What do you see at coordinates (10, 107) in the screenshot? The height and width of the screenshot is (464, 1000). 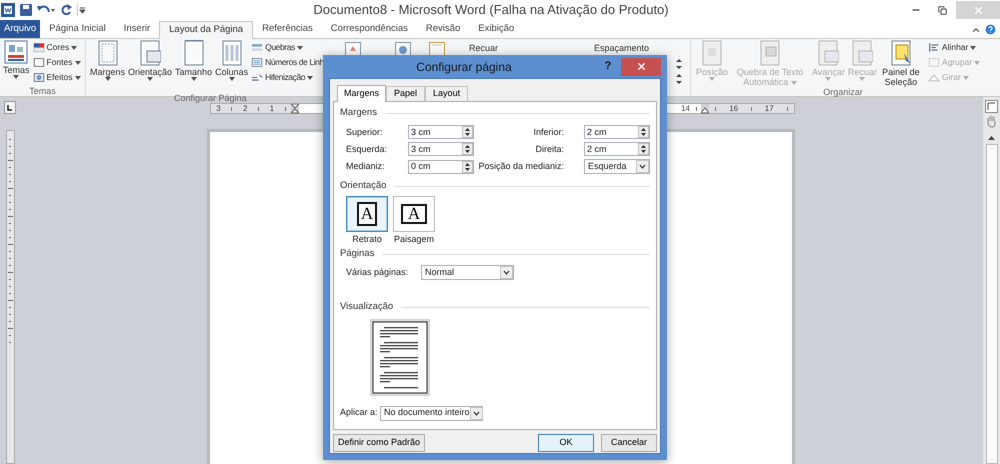 I see `tab-selector-icon` at bounding box center [10, 107].